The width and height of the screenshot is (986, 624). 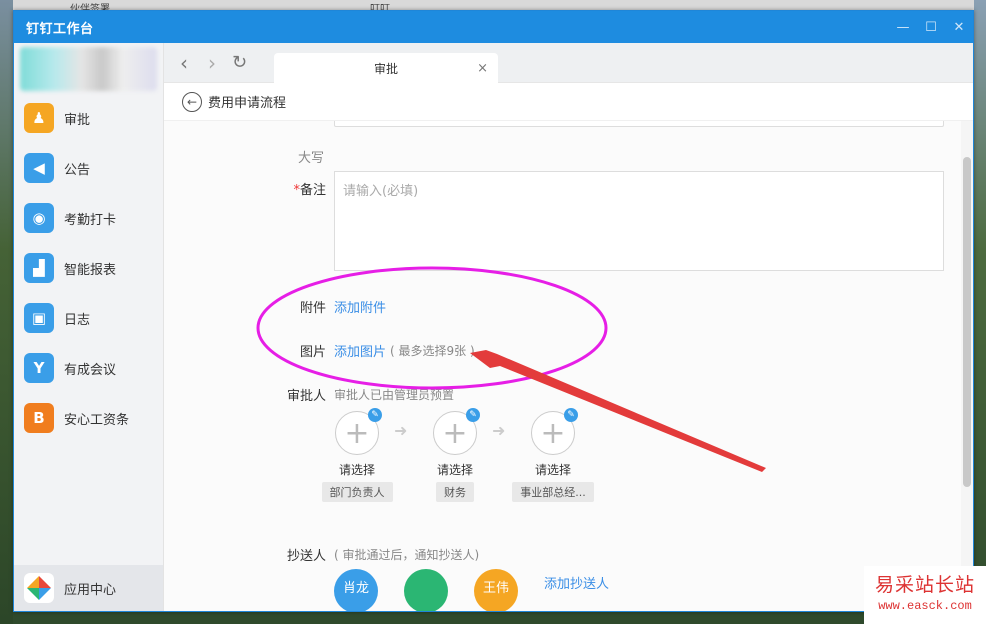 I want to click on sidebar-item-2: ◉ 考勤打卡, so click(x=88, y=218).